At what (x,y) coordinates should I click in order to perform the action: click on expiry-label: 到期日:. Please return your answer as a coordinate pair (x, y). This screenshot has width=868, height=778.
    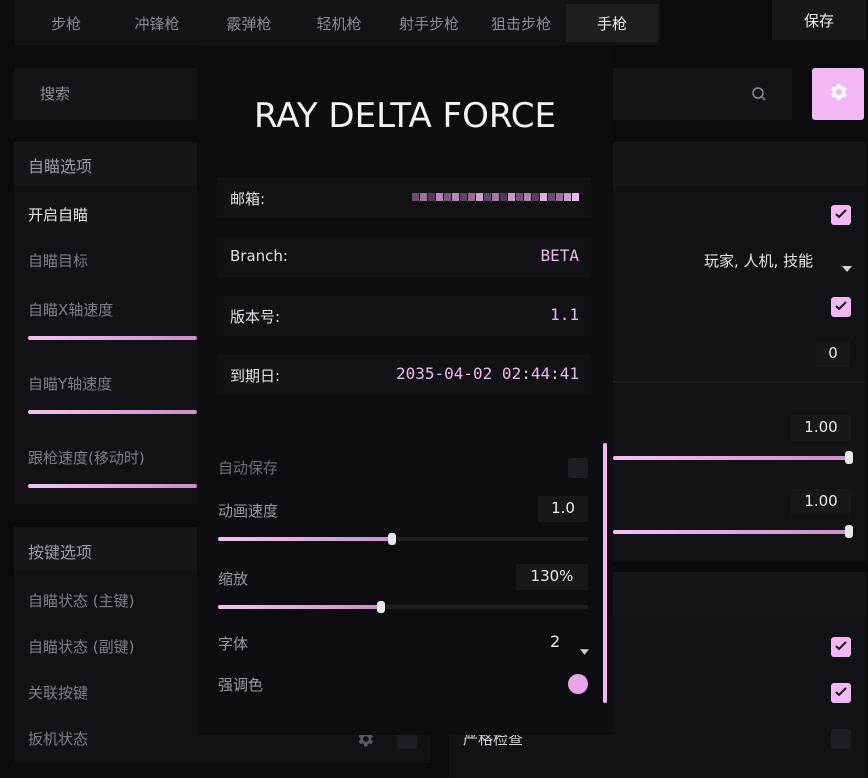
    Looking at the image, I should click on (255, 376).